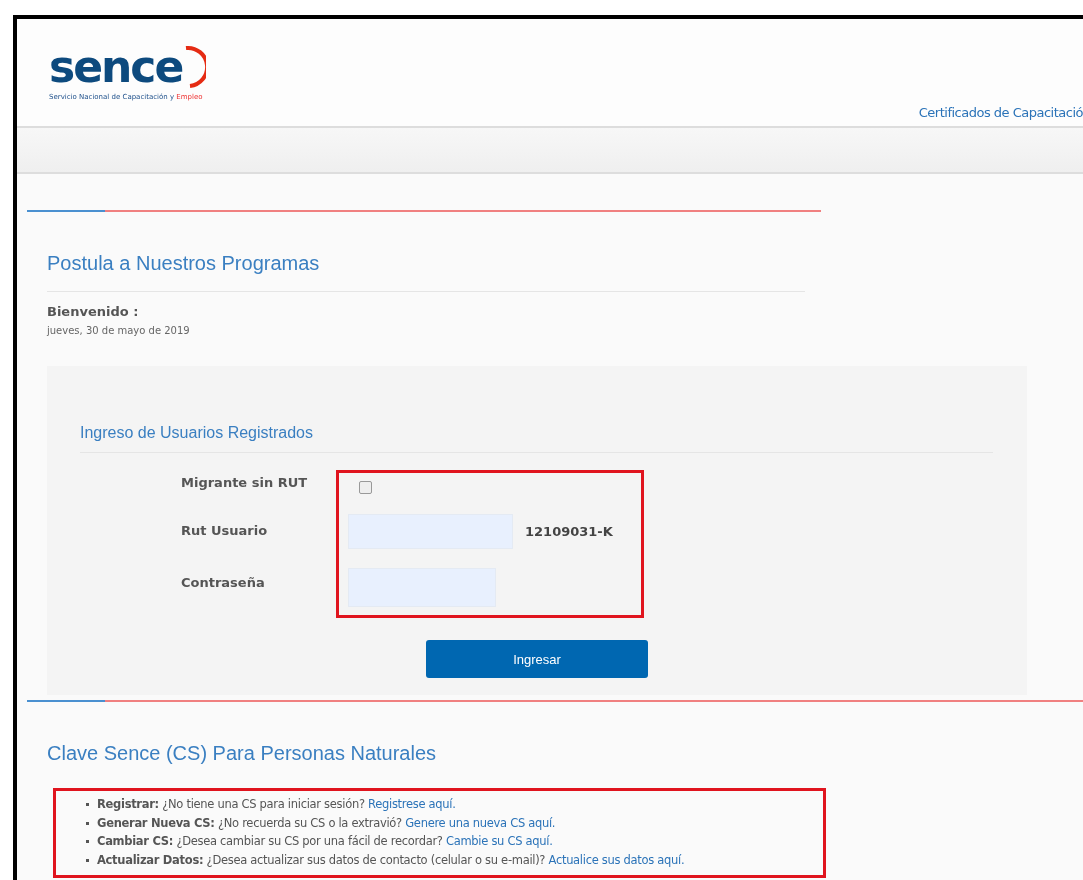 The height and width of the screenshot is (880, 1083). I want to click on list-text: Registrar: ¿No tiene una CS para iniciar sesión? Registrese aquí., so click(276, 804).